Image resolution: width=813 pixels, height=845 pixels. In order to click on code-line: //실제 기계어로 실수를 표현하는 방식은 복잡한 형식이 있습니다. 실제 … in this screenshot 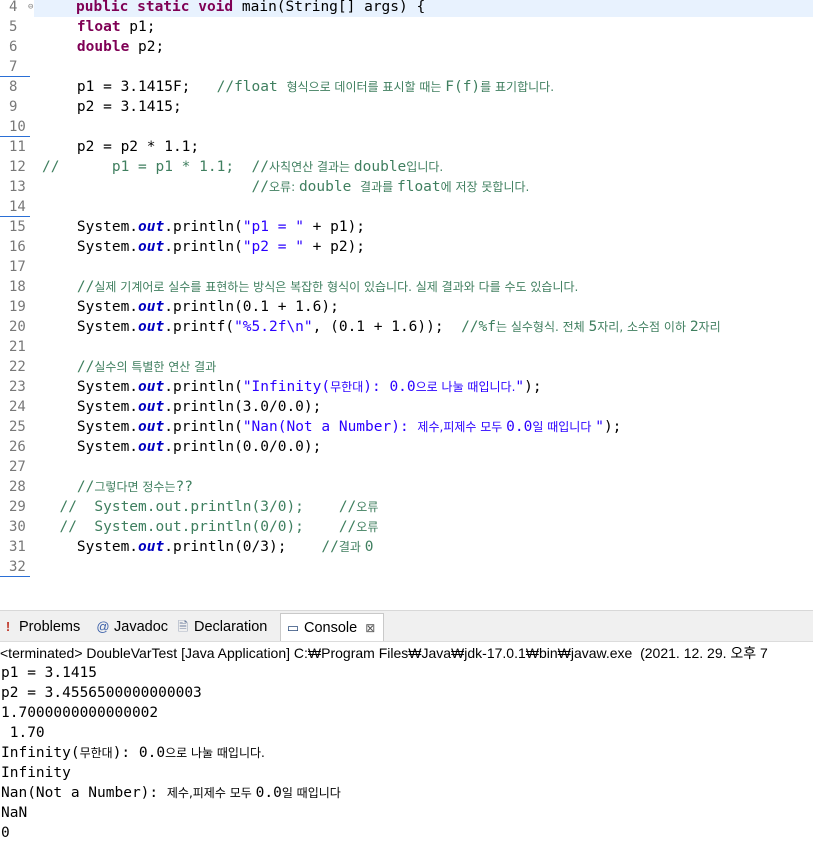, I will do `click(310, 287)`.